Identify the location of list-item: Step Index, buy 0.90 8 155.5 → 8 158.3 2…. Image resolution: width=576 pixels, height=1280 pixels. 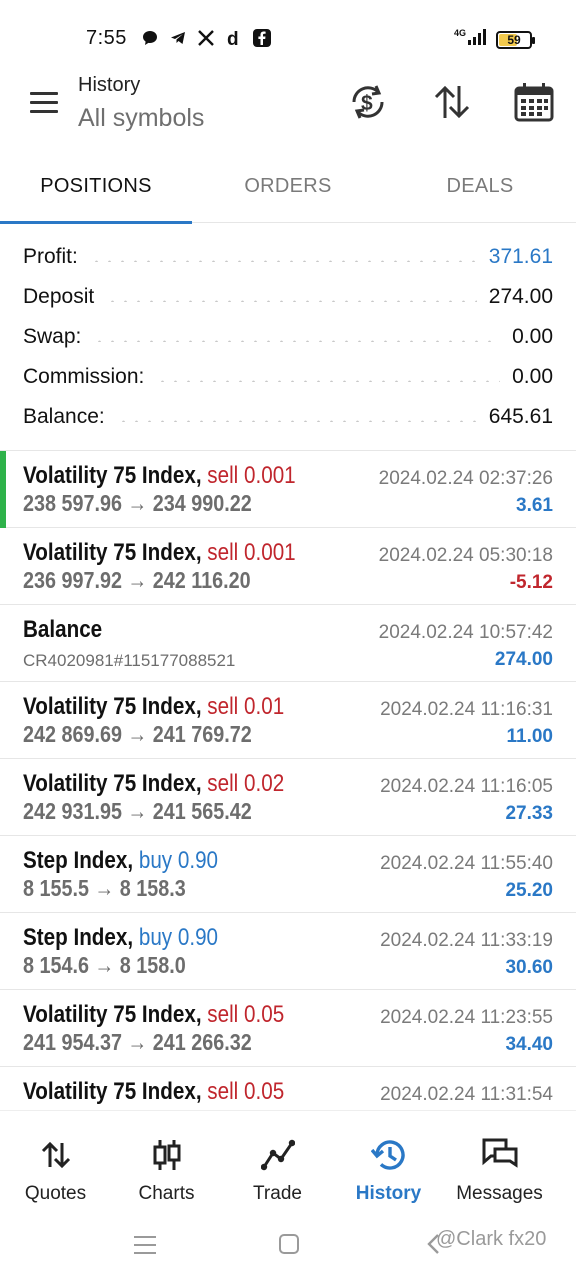
(288, 874).